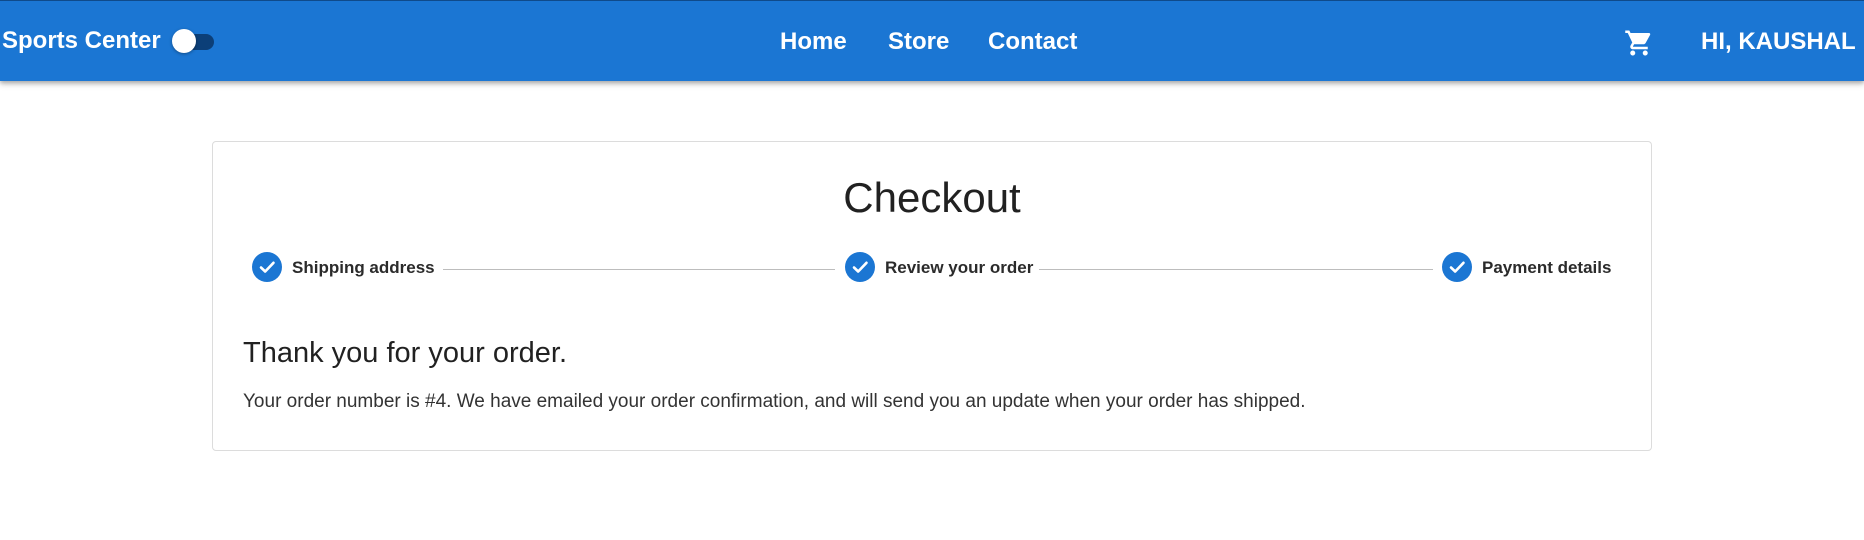  Describe the element at coordinates (813, 42) in the screenshot. I see `nav-home: Home` at that location.